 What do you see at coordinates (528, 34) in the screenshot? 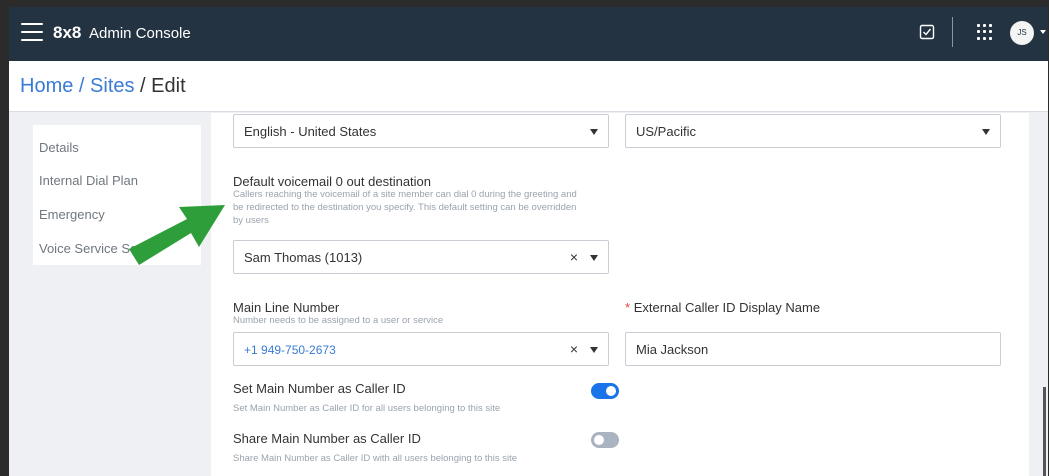
I see `top-navigation-bar: 8x8 Admin Console JS` at bounding box center [528, 34].